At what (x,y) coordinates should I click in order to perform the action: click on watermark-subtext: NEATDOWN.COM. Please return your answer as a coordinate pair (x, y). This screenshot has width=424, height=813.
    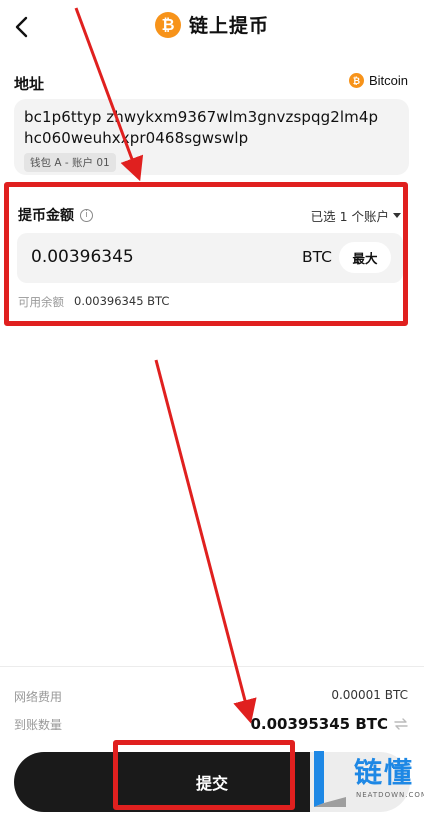
    Looking at the image, I should click on (390, 795).